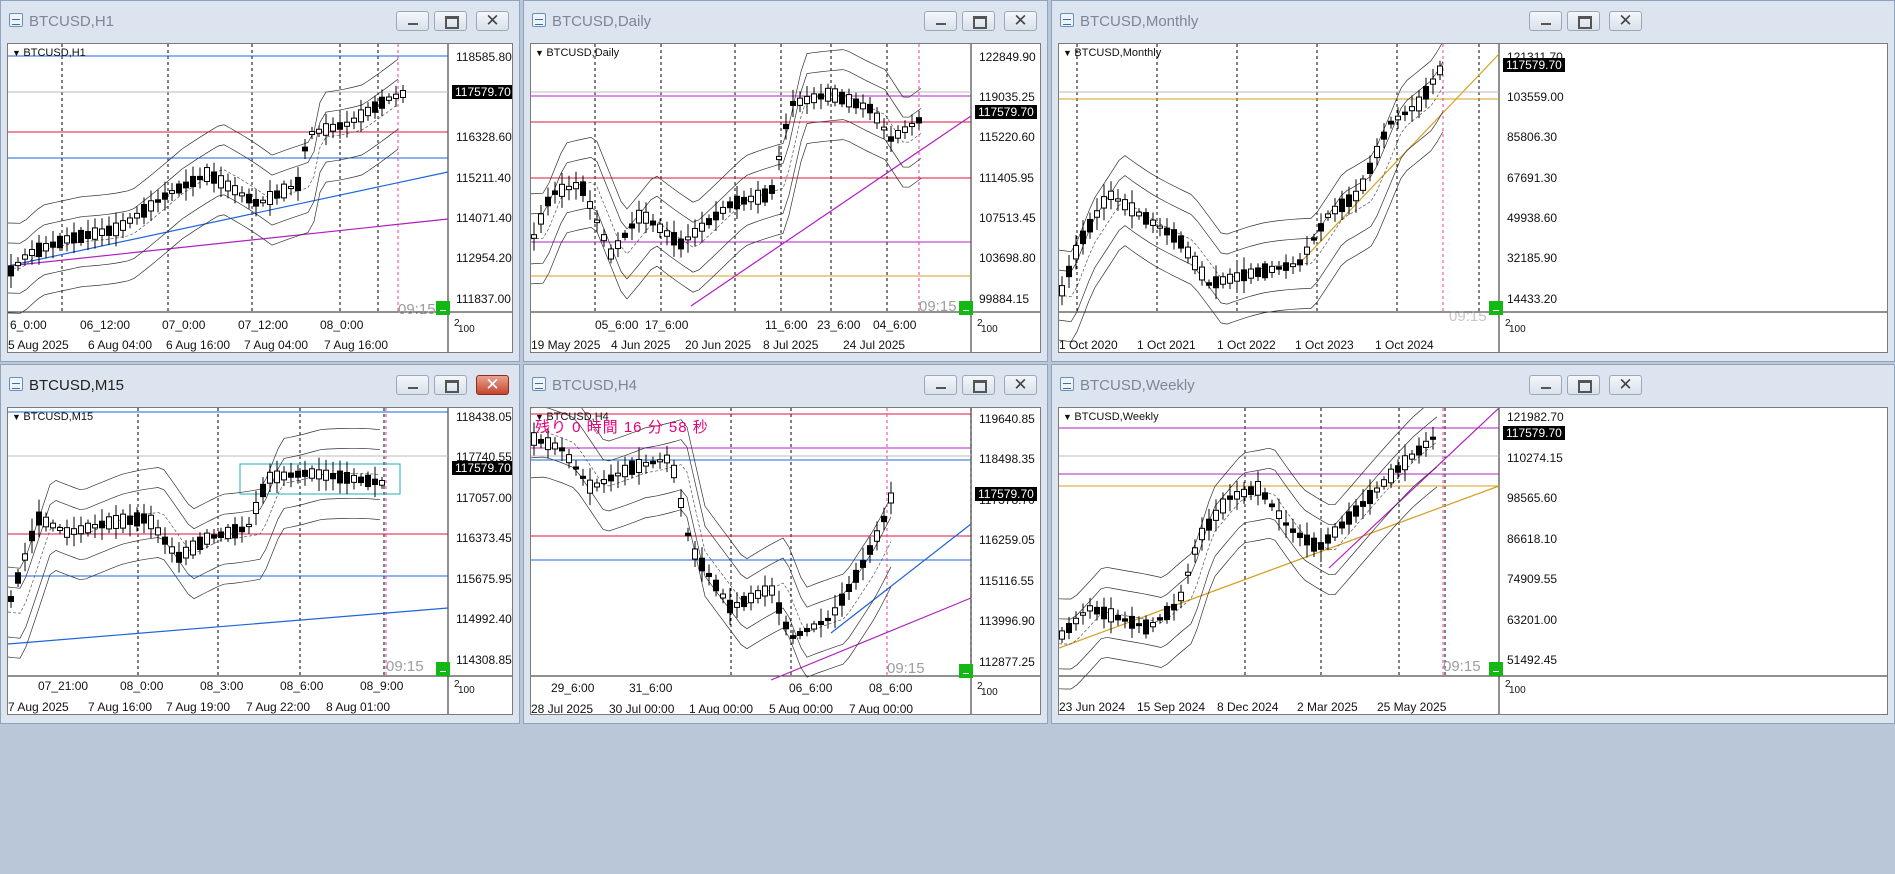  Describe the element at coordinates (222, 686) in the screenshot. I see `x-time-tick: 08_3:00` at that location.